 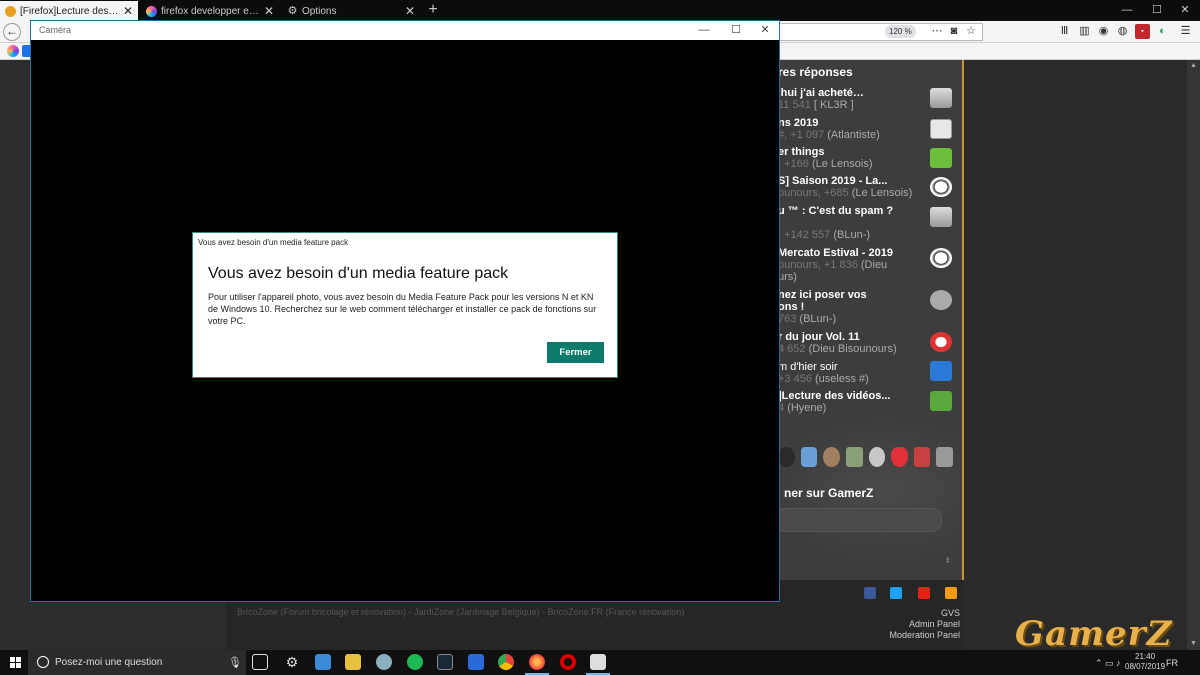 I want to click on tab-firefox-lecture: [Firefox]Lecture des vidéos imp ✕, so click(x=69, y=11).